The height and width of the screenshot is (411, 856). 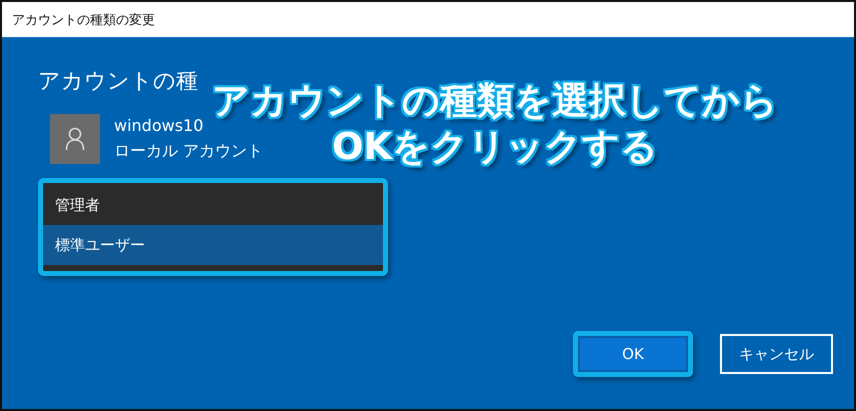 I want to click on annotation-text: OKをクリックする, so click(x=495, y=147).